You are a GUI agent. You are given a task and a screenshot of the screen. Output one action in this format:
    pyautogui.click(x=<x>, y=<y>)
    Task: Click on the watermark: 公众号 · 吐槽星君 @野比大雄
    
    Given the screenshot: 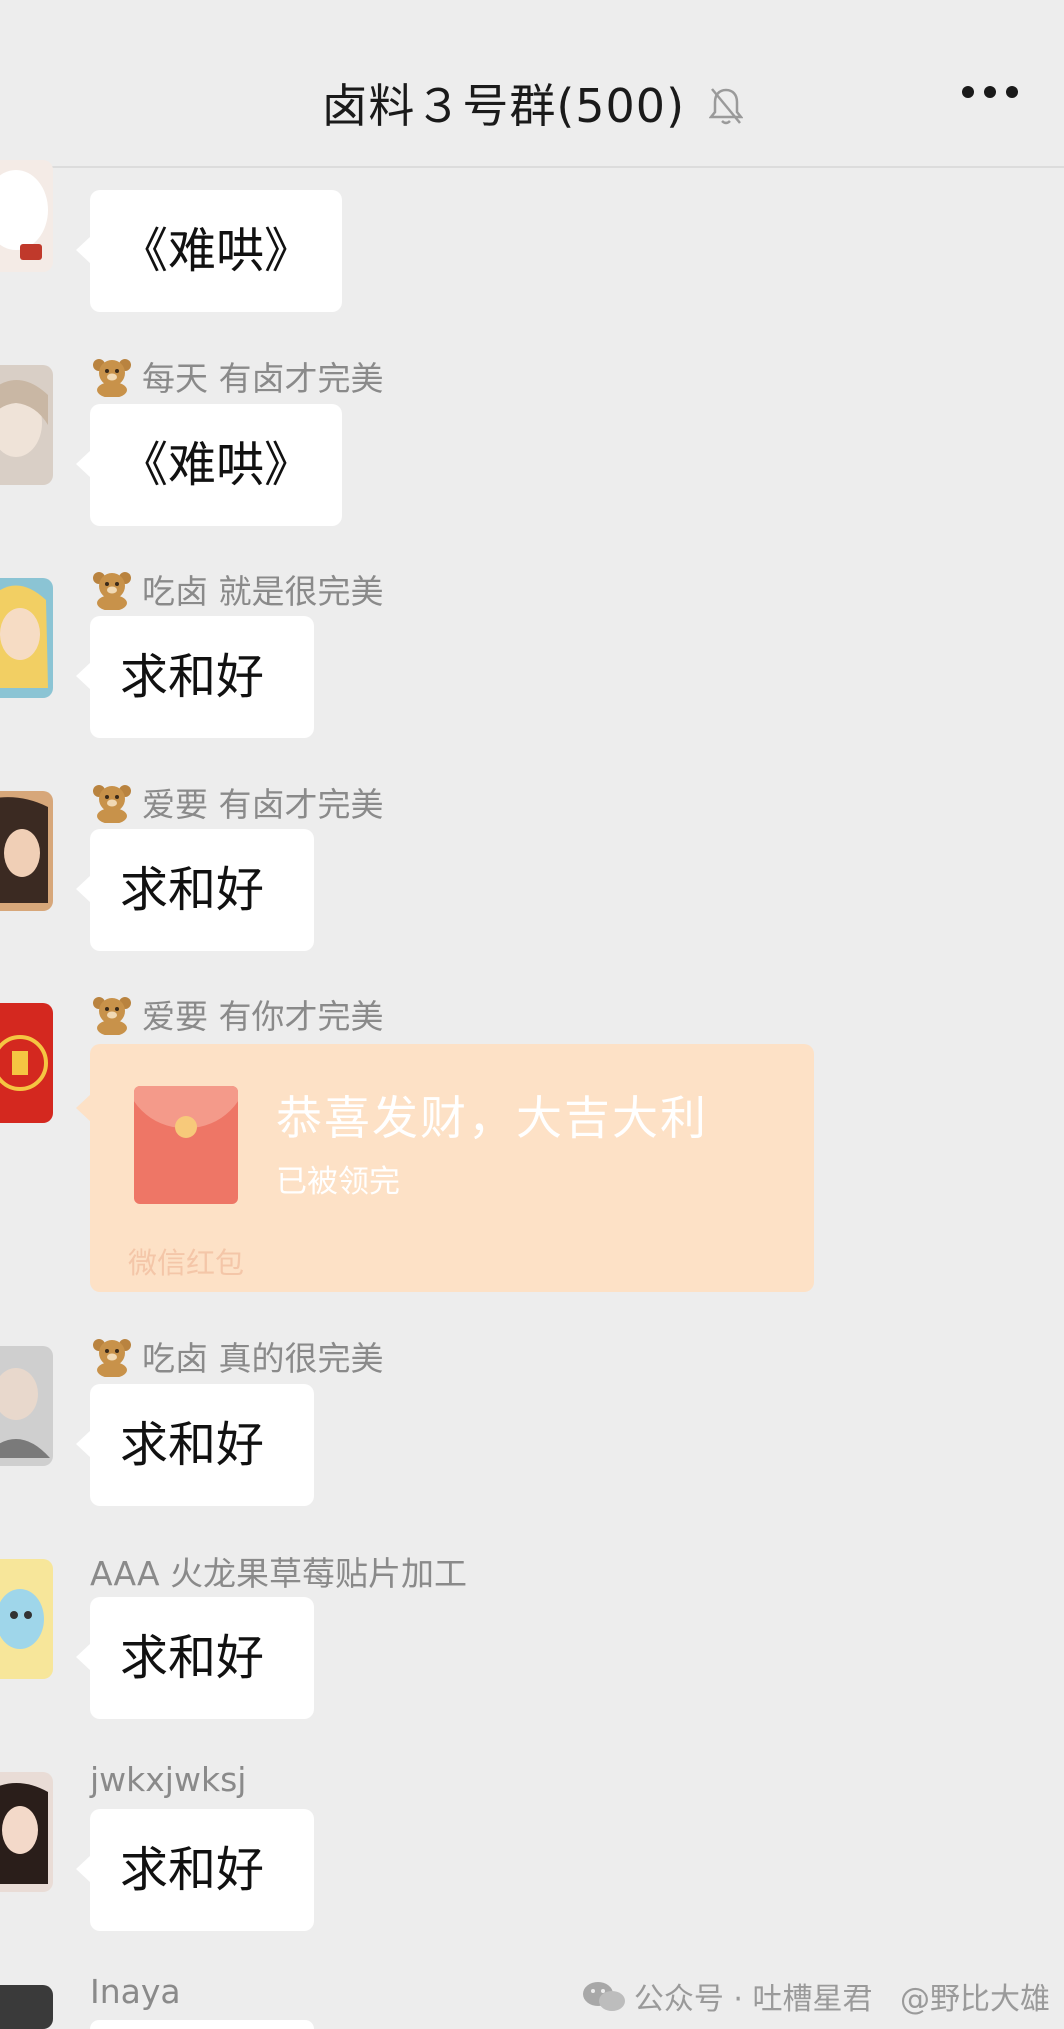 What is the action you would take?
    pyautogui.click(x=816, y=1998)
    